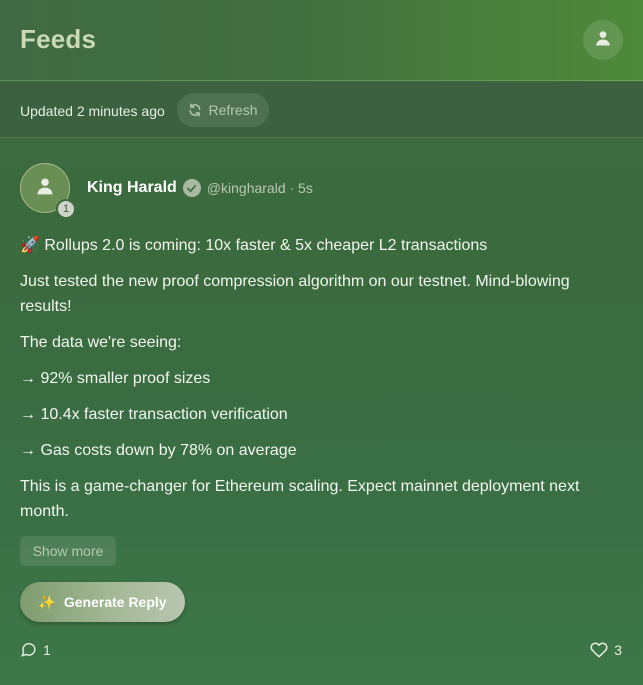 Image resolution: width=643 pixels, height=685 pixels. I want to click on comment-icon, so click(28, 649).